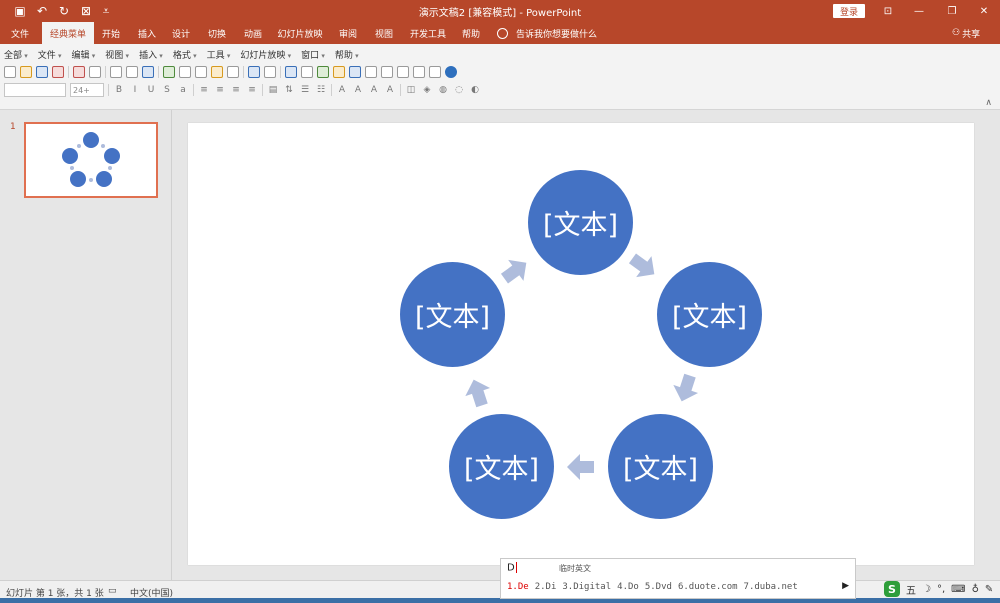 This screenshot has width=1000, height=603. I want to click on tab-review: 审阅, so click(348, 33).